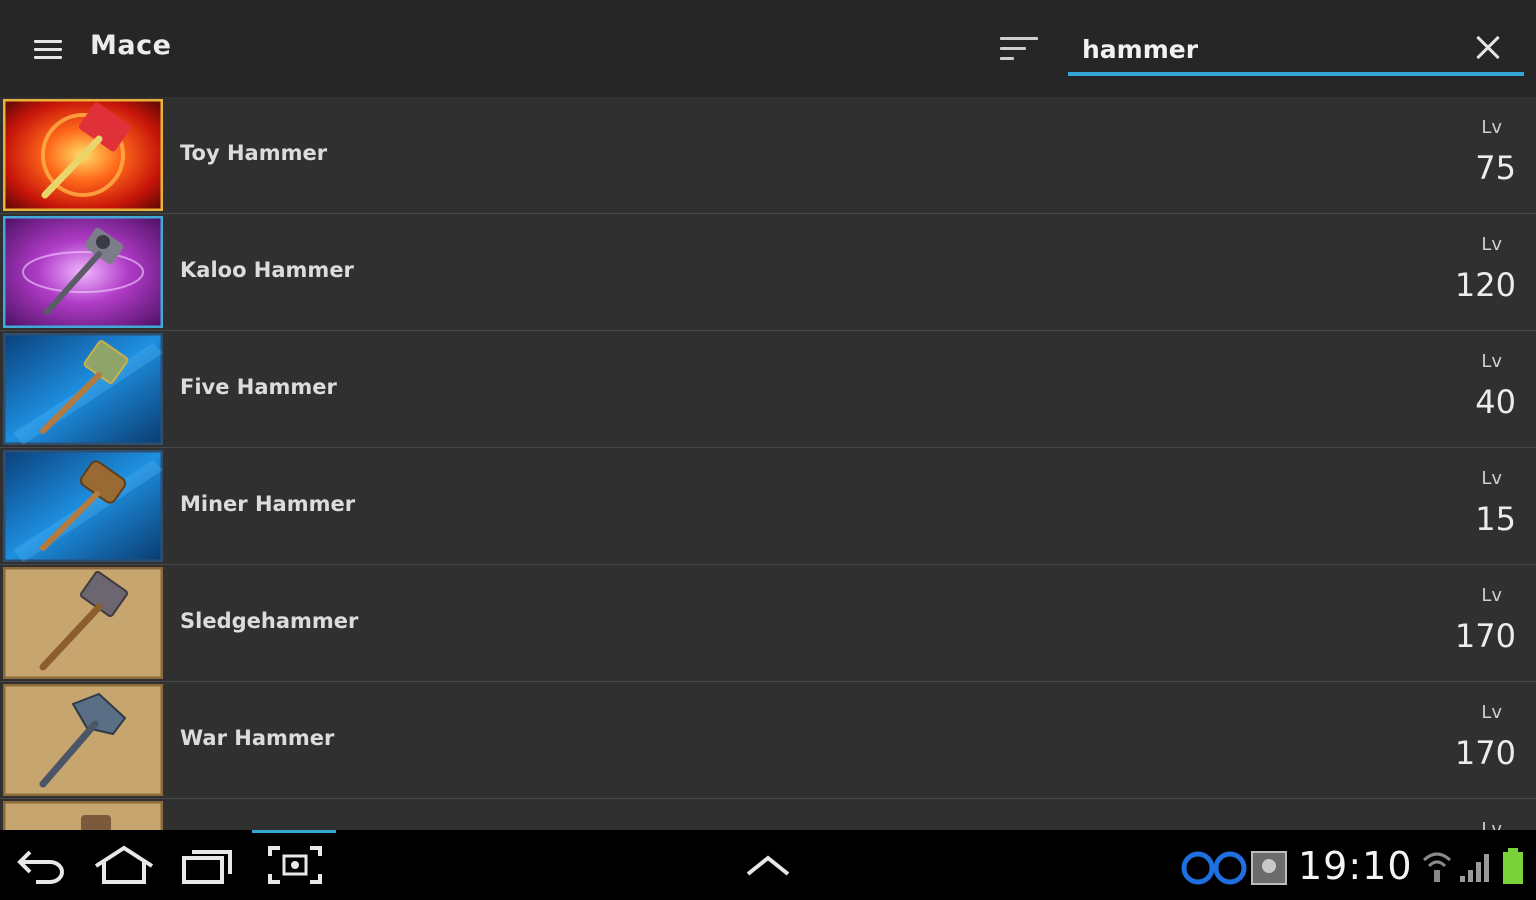 This screenshot has height=900, width=1536. I want to click on screenshot-icon, so click(295, 865).